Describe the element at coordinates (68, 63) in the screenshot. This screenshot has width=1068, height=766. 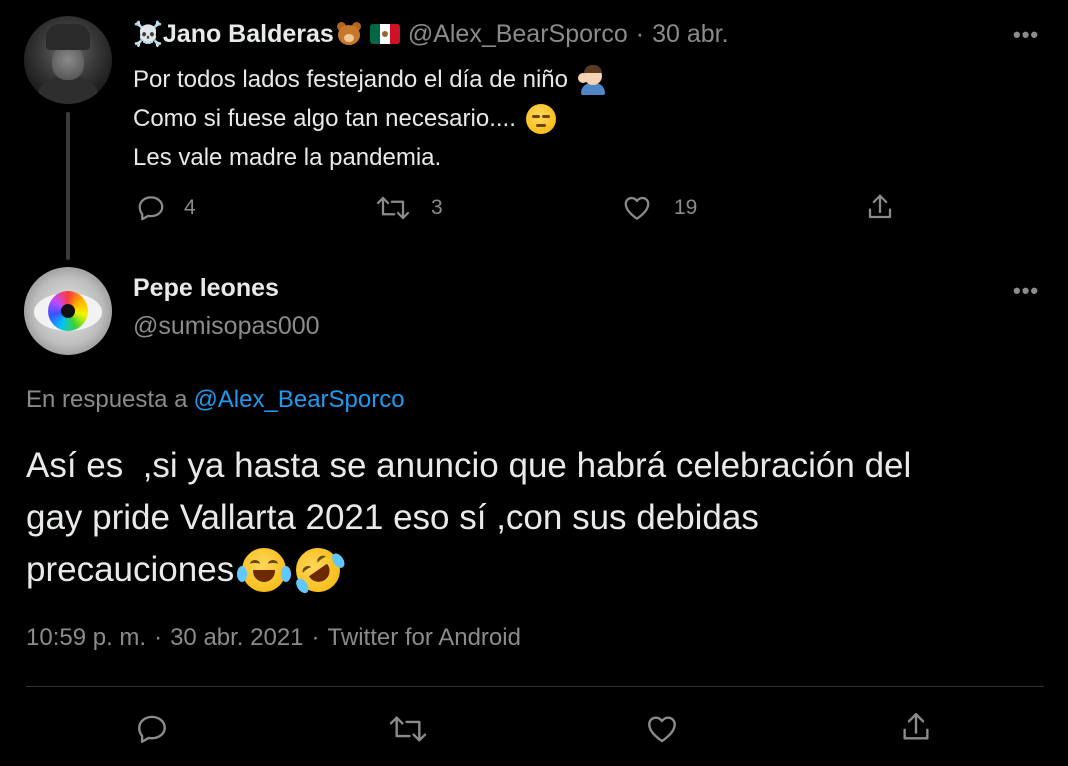
I see `avatar-face-shape` at that location.